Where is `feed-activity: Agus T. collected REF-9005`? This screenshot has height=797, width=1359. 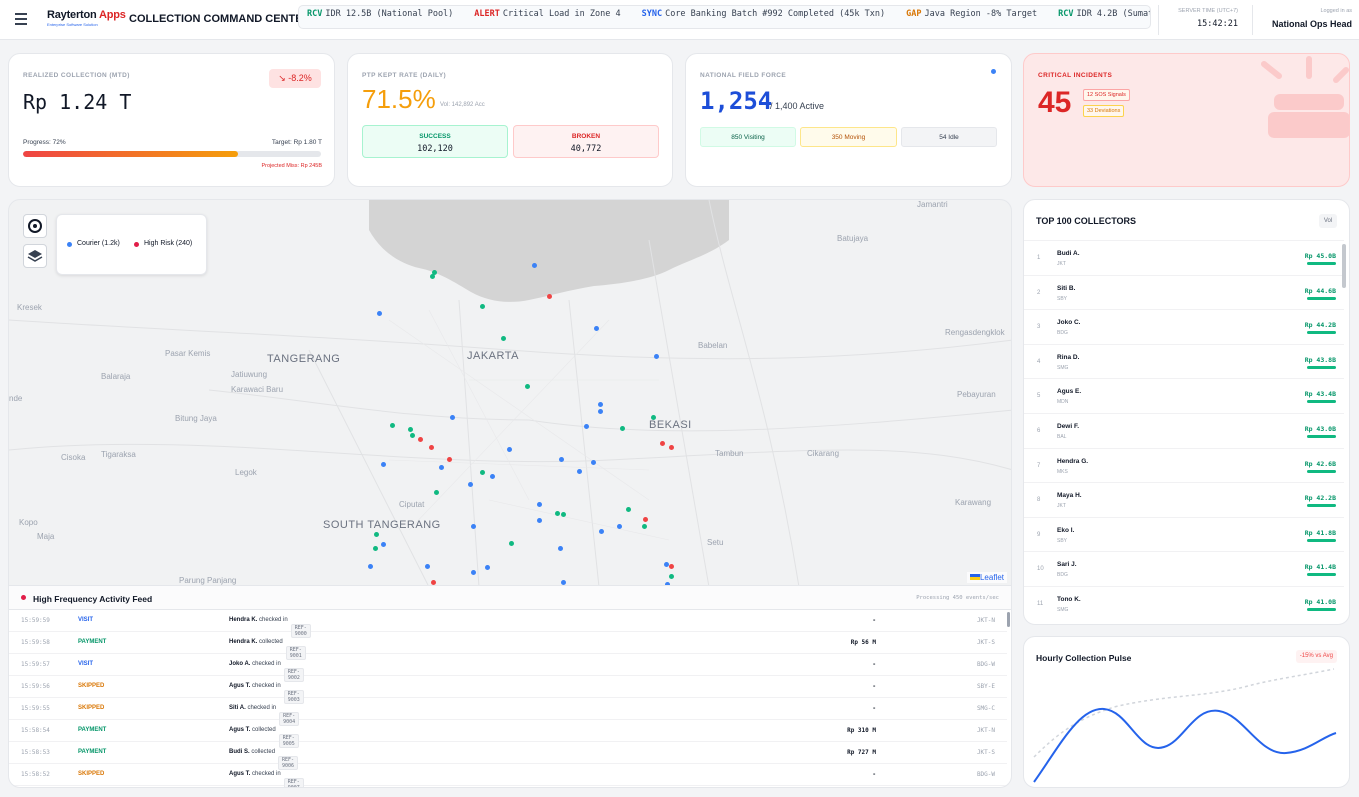
feed-activity: Agus T. collected REF-9005 is located at coordinates (264, 737).